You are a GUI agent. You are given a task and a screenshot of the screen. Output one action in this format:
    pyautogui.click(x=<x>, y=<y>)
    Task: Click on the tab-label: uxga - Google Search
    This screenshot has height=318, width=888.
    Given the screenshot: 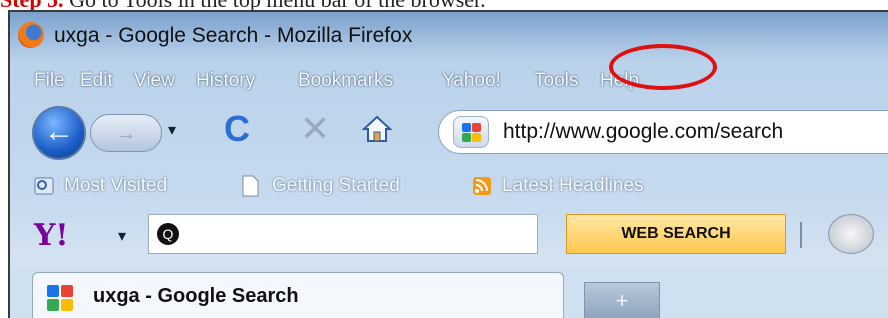 What is the action you would take?
    pyautogui.click(x=196, y=296)
    